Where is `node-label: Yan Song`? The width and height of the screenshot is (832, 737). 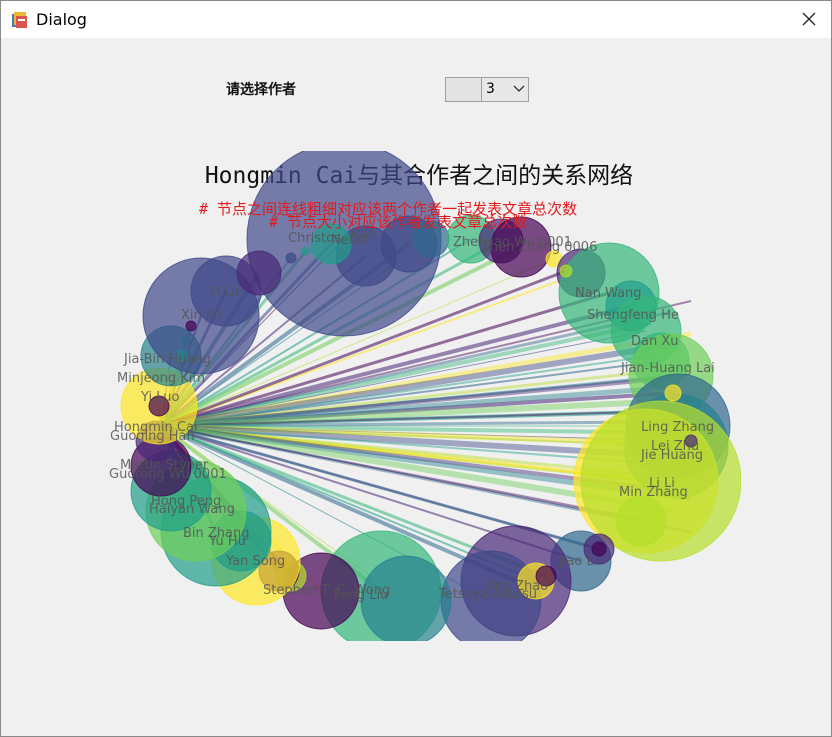
node-label: Yan Song is located at coordinates (255, 561).